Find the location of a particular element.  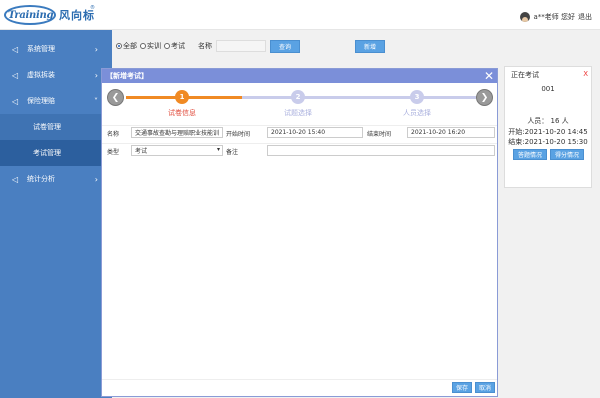

step-wizard: ❮ ❯ 1 2 3 试卷信息 试题选择 人员选择 is located at coordinates (299, 105).